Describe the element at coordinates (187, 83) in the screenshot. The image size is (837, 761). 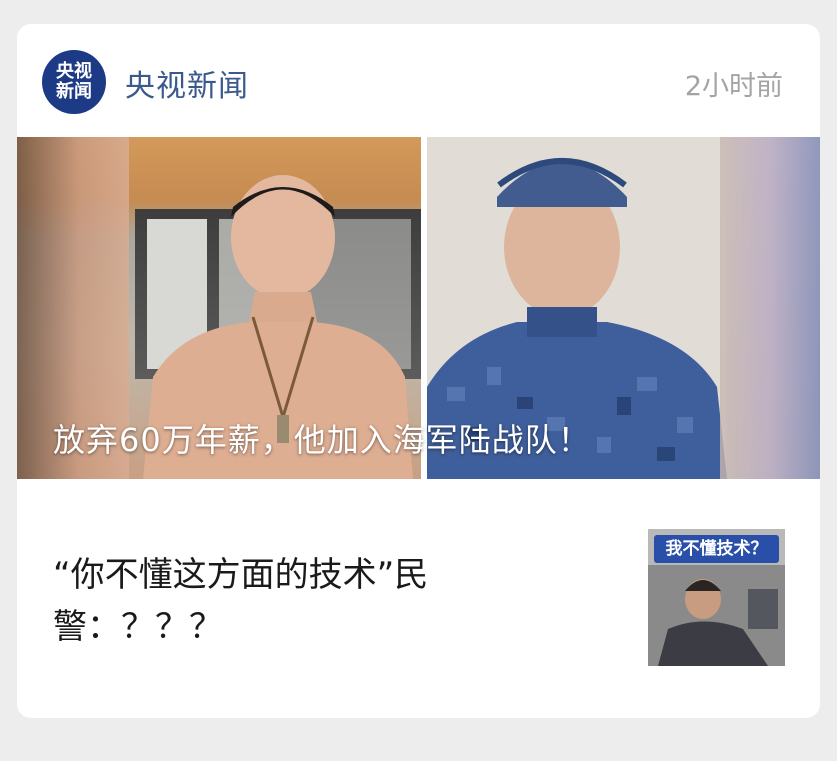
I see `source-name: 央视新闻` at that location.